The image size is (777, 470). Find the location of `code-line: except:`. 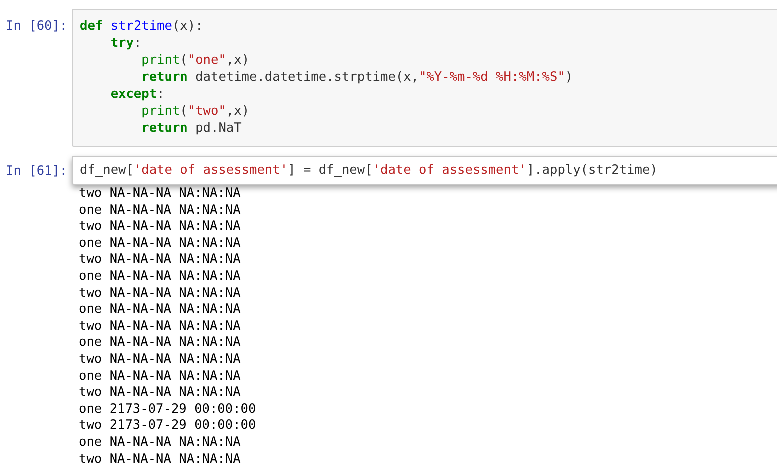

code-line: except: is located at coordinates (138, 94).